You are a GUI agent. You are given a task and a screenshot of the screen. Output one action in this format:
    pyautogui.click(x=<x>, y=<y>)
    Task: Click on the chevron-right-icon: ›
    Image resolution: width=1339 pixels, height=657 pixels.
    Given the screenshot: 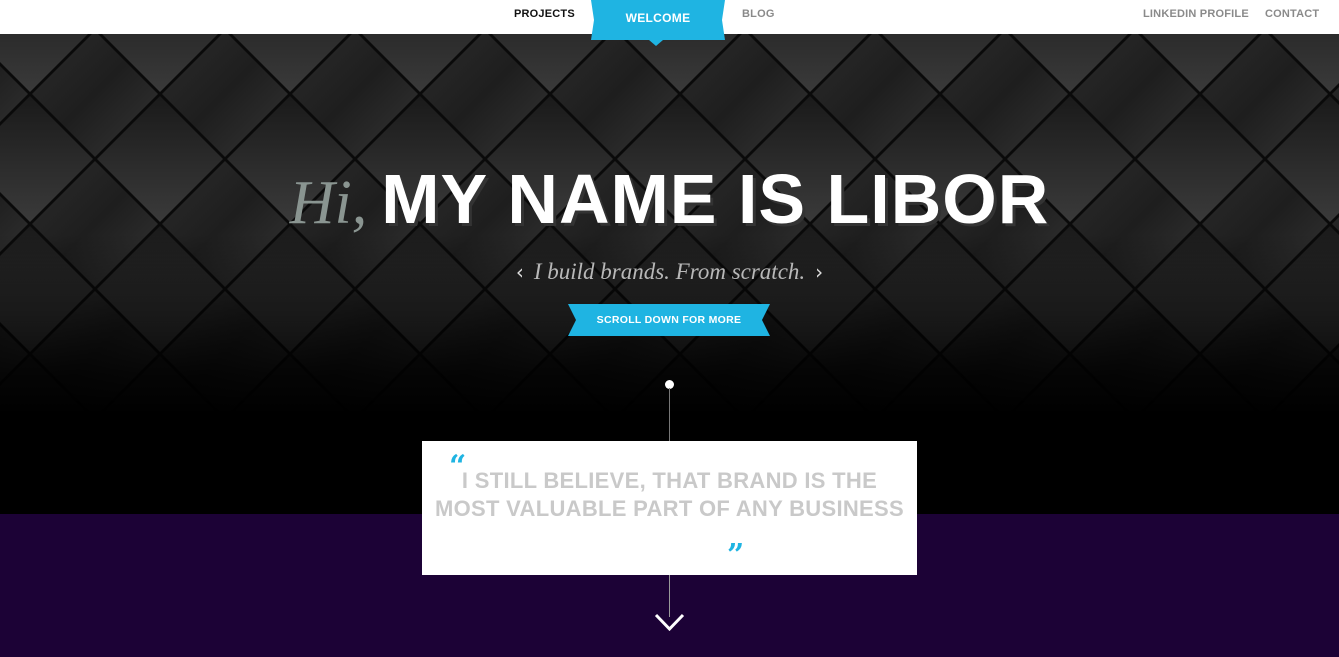 What is the action you would take?
    pyautogui.click(x=819, y=272)
    